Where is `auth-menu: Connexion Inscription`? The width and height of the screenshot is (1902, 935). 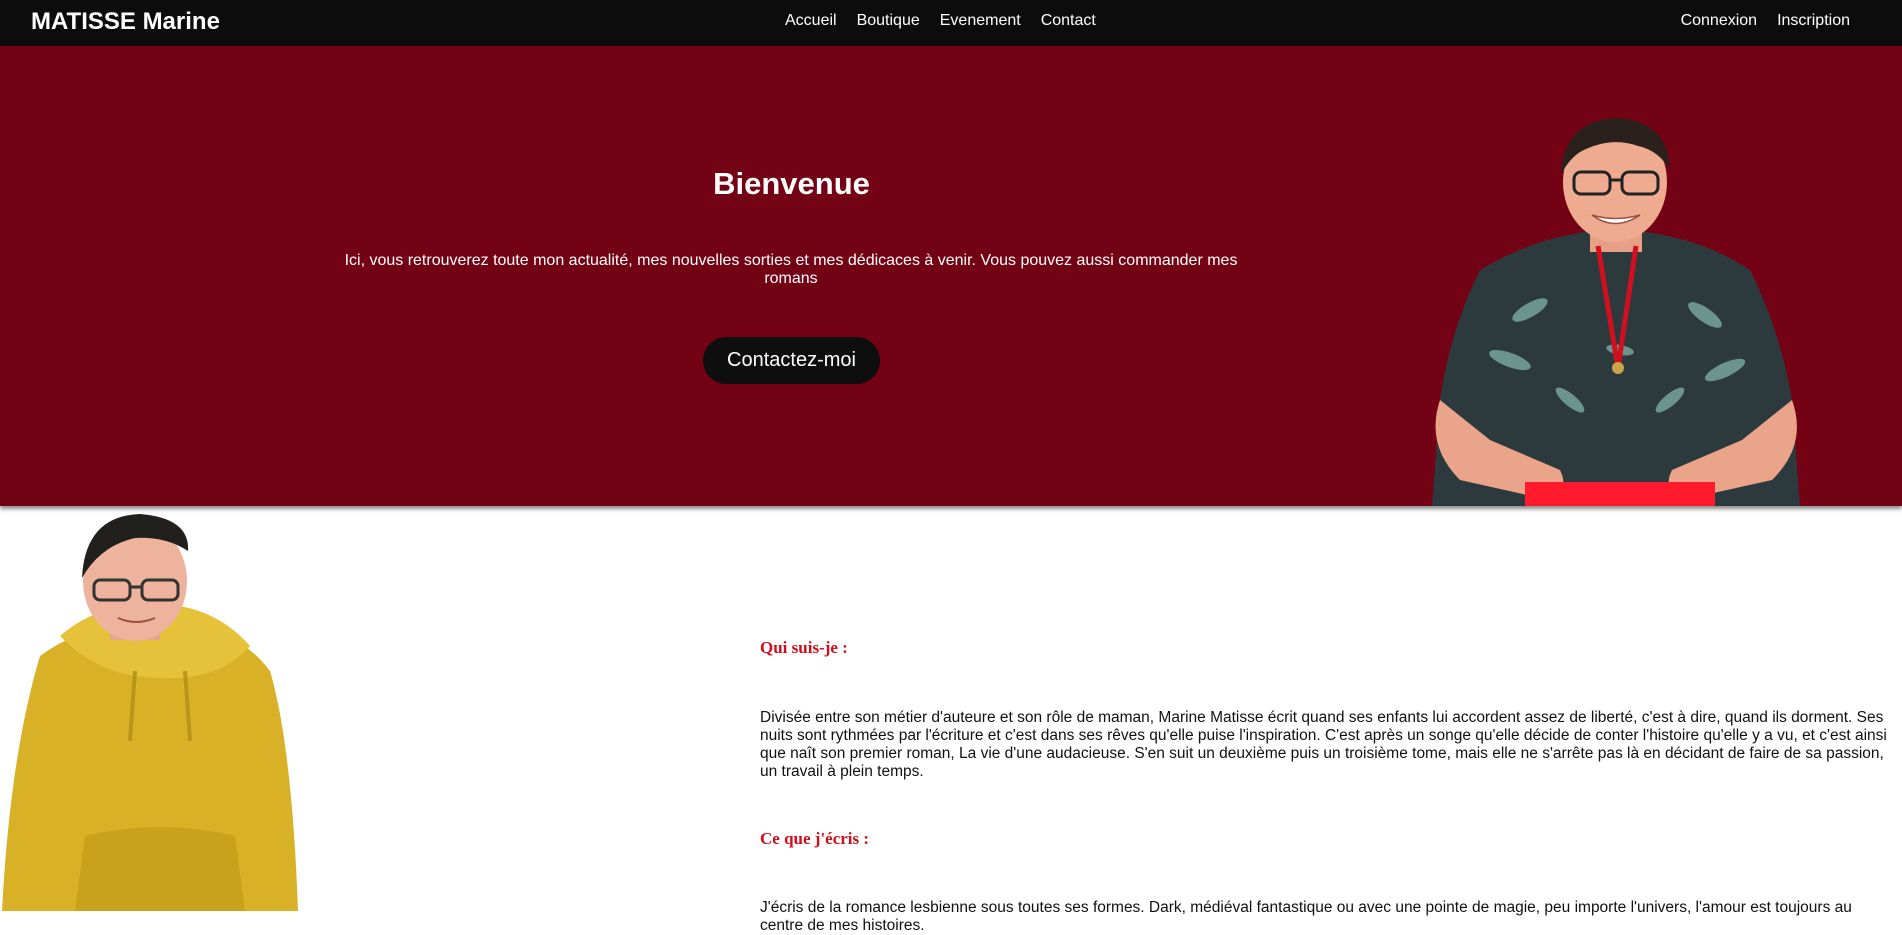
auth-menu: Connexion Inscription is located at coordinates (1765, 21).